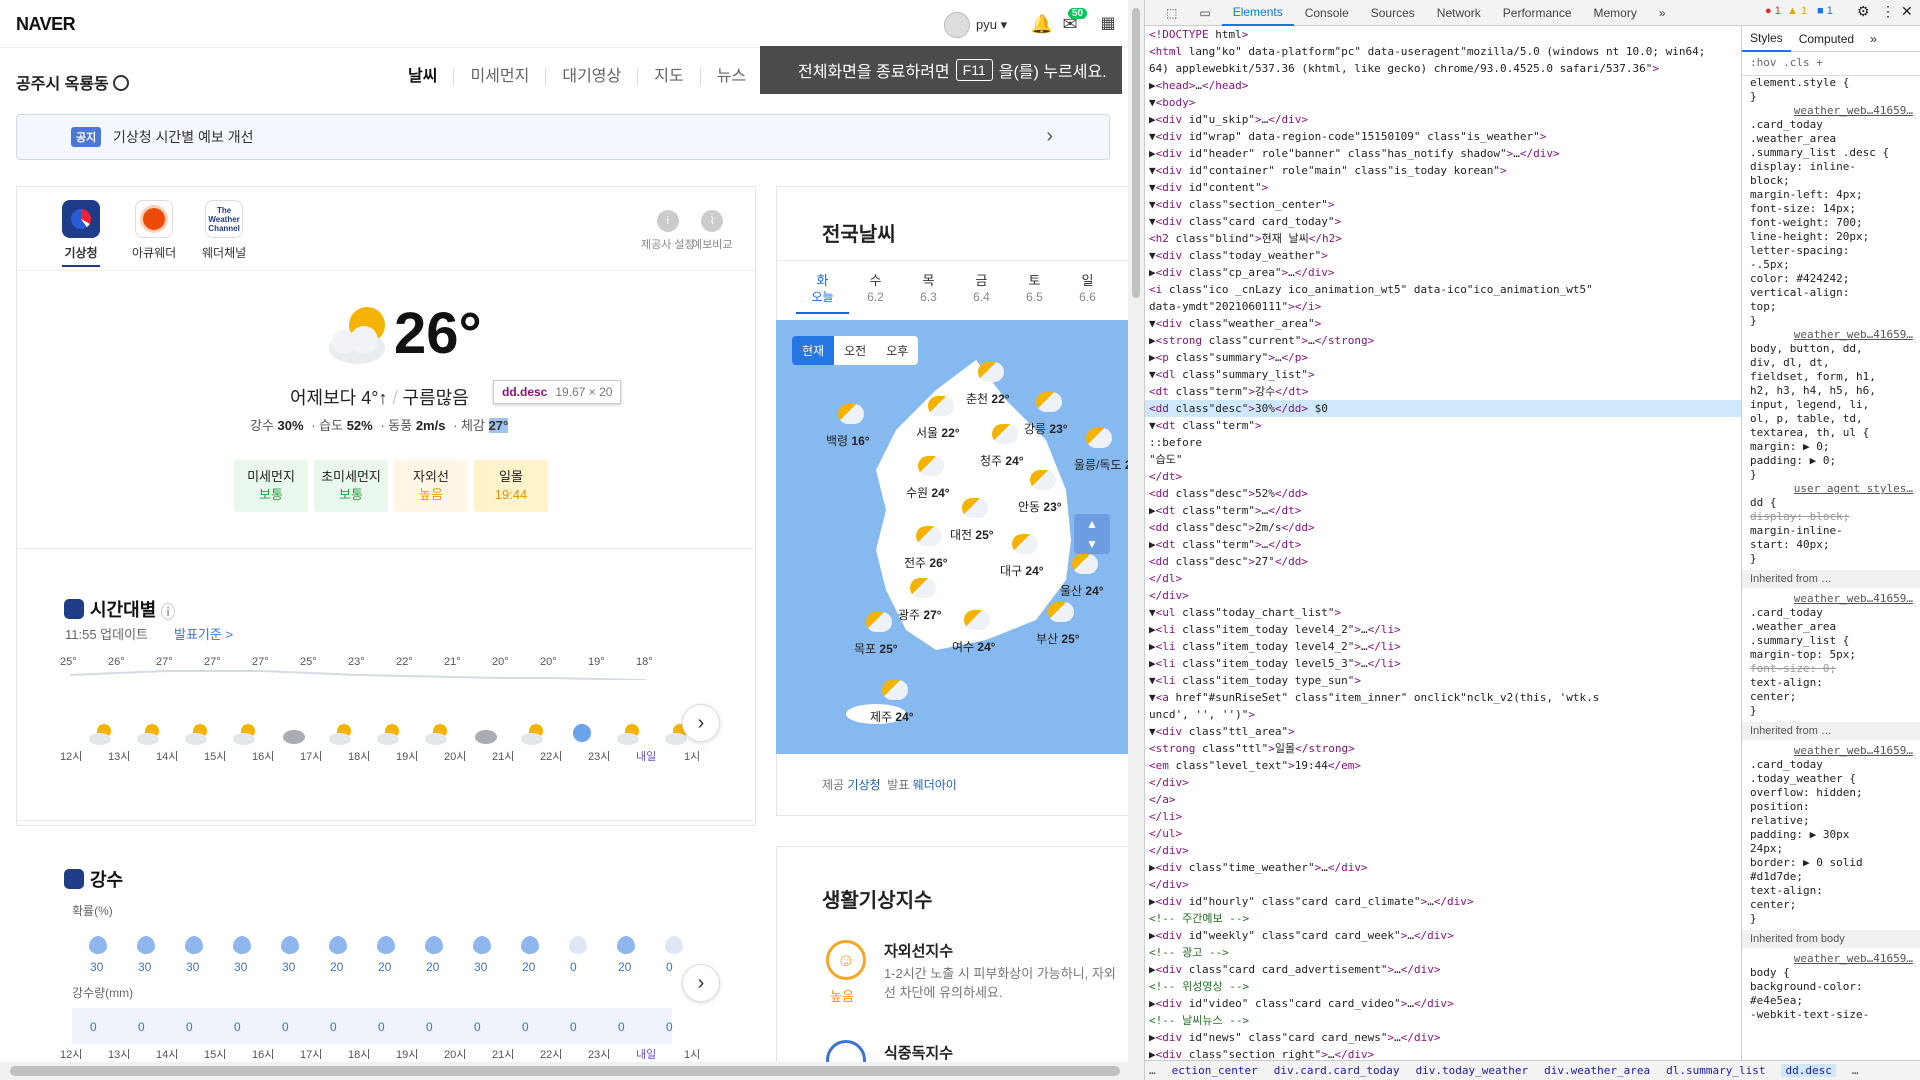  Describe the element at coordinates (1443, 816) in the screenshot. I see `dom-line: </li>` at that location.